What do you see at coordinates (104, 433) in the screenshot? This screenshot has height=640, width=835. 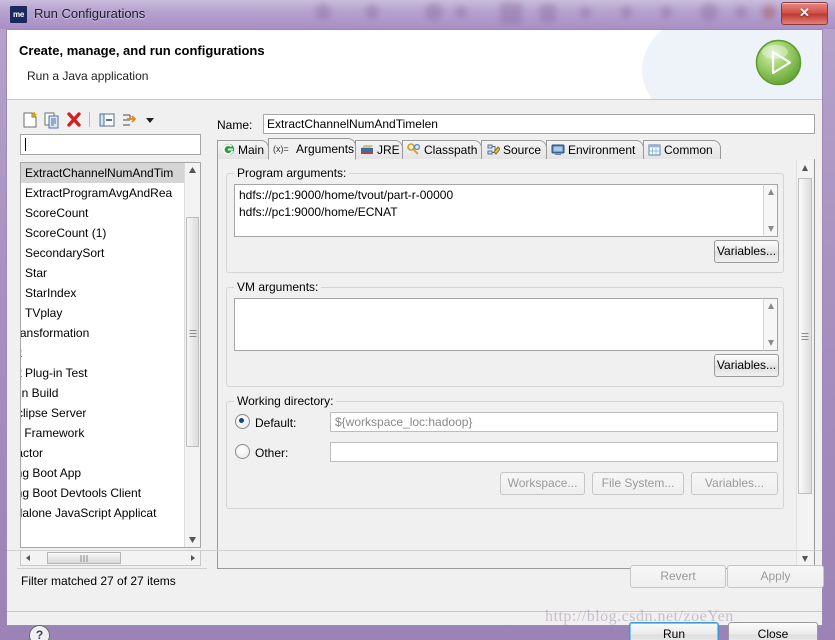 I see `list-item: Gi Framework` at bounding box center [104, 433].